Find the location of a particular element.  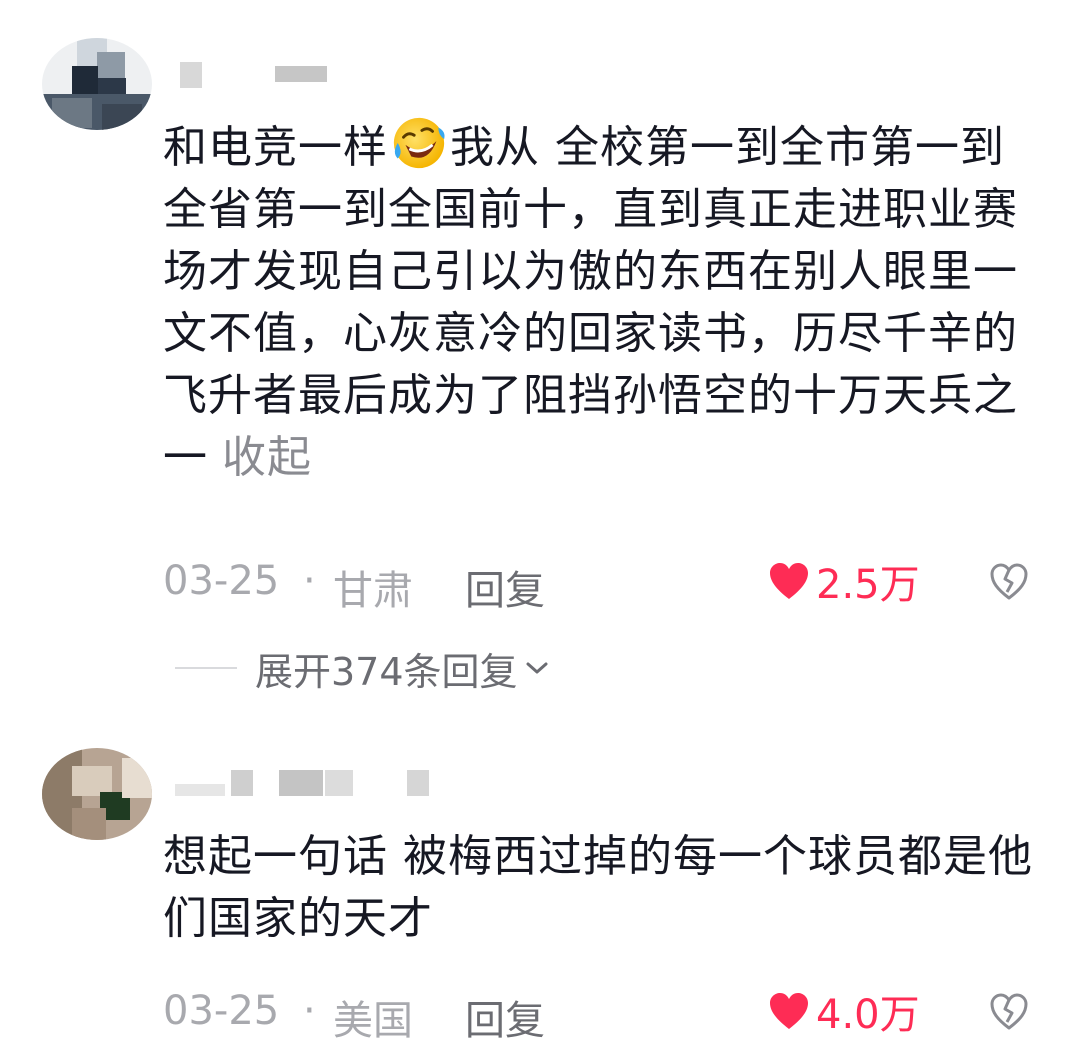

comment-region: 美国 is located at coordinates (373, 1021).